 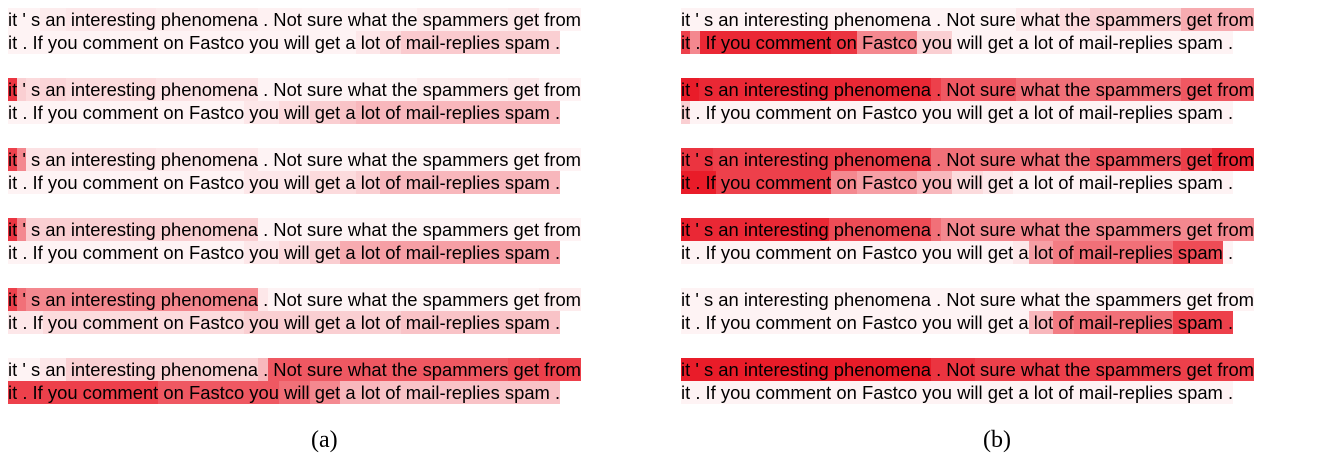 I want to click on token: an, so click(x=53, y=369).